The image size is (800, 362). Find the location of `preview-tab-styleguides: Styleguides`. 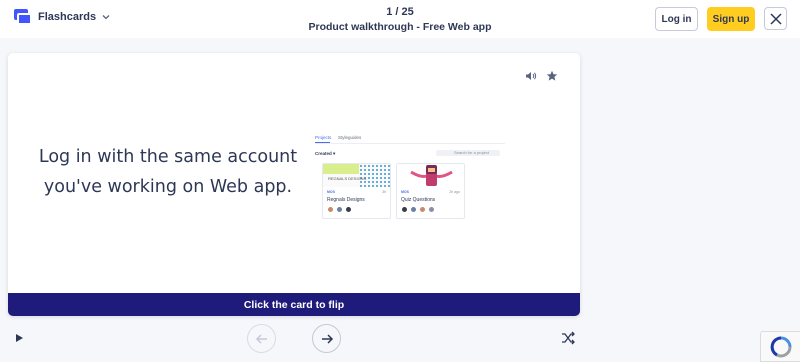

preview-tab-styleguides: Styleguides is located at coordinates (350, 137).